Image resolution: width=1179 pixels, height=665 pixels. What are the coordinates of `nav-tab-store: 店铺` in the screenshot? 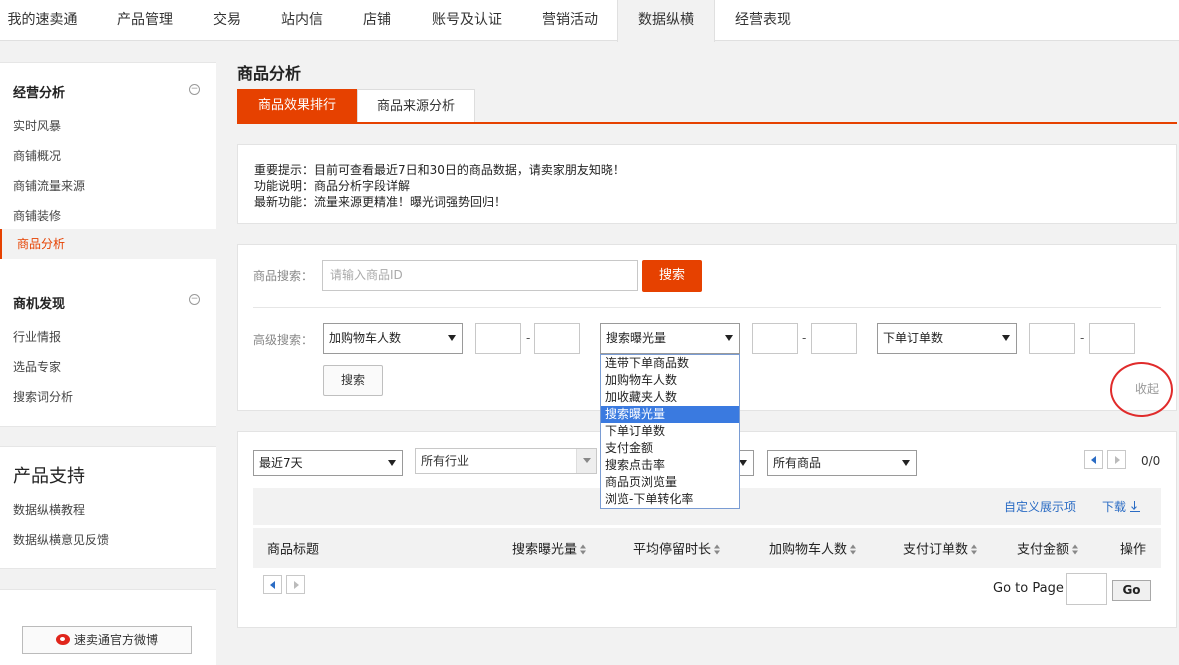 It's located at (377, 20).